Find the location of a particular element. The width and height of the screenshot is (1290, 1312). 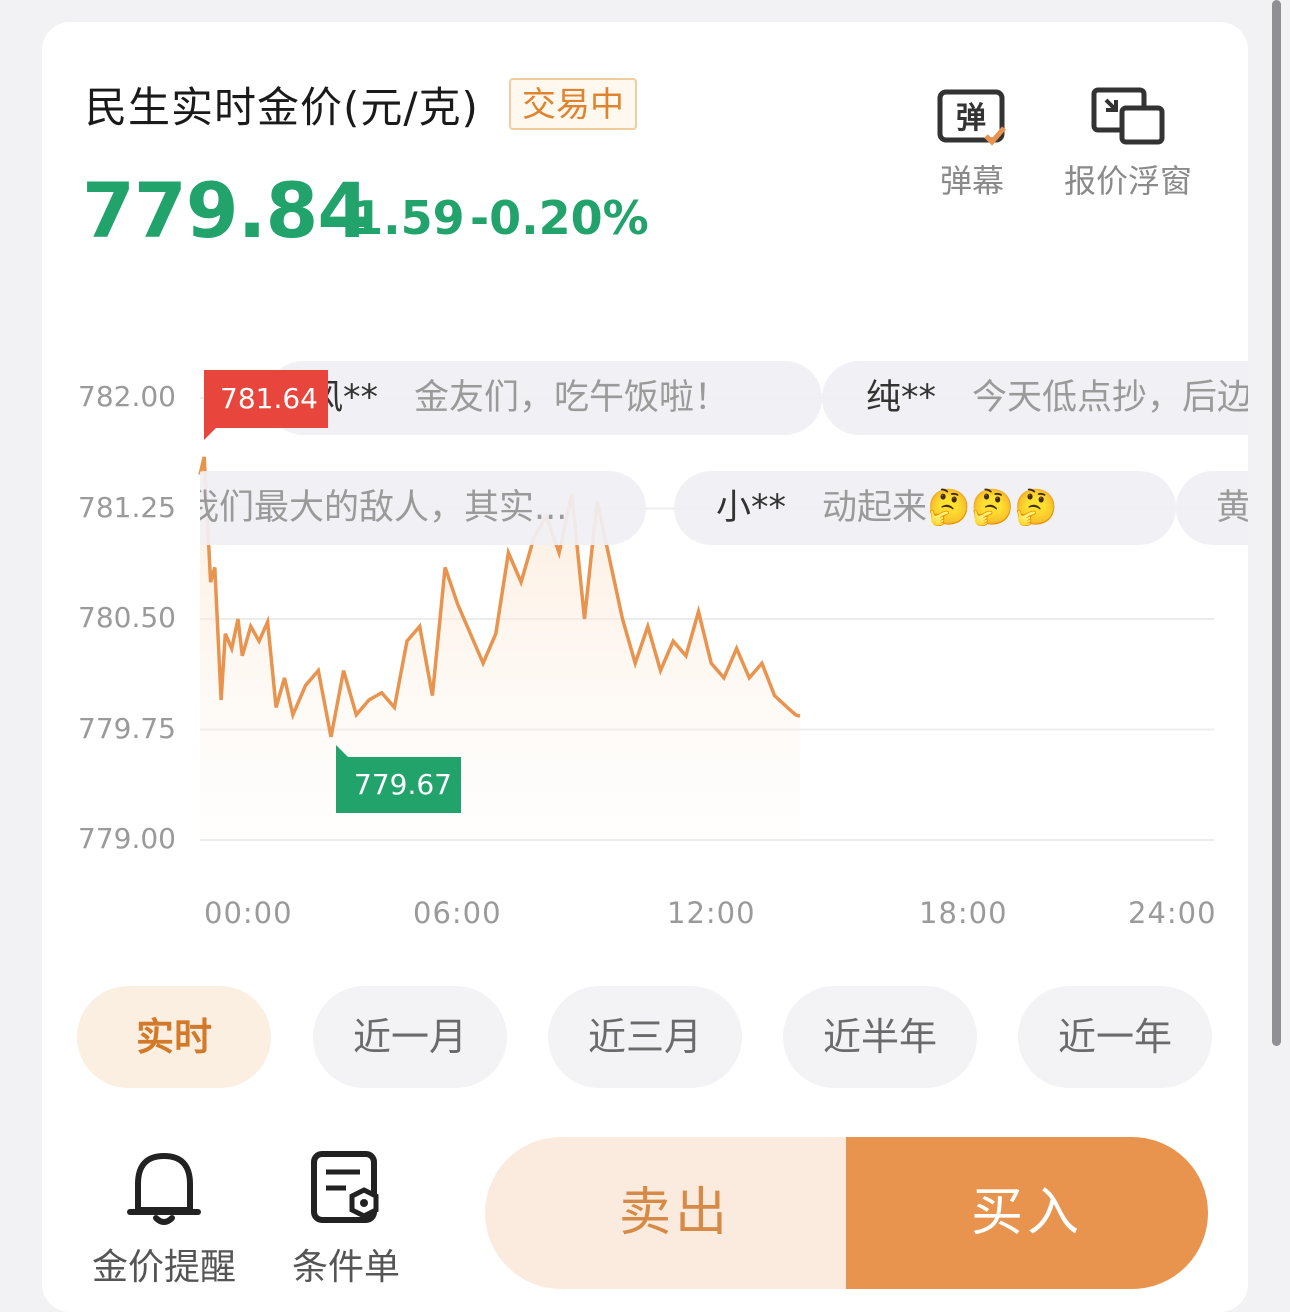

x-tick-label: 18:00 is located at coordinates (963, 913).